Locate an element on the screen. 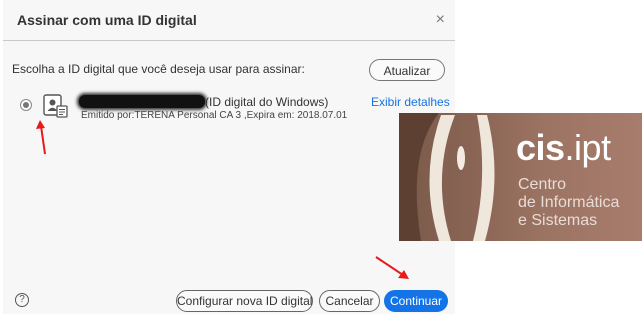 This screenshot has height=314, width=642. dialog-title-bar: Assinar com uma ID digital × is located at coordinates (229, 20).